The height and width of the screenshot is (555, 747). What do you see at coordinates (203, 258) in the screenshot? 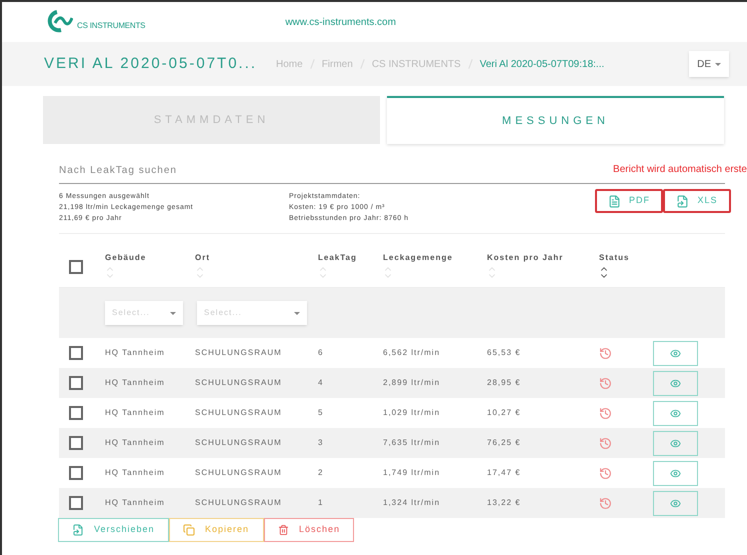
I see `column-header: Ort` at bounding box center [203, 258].